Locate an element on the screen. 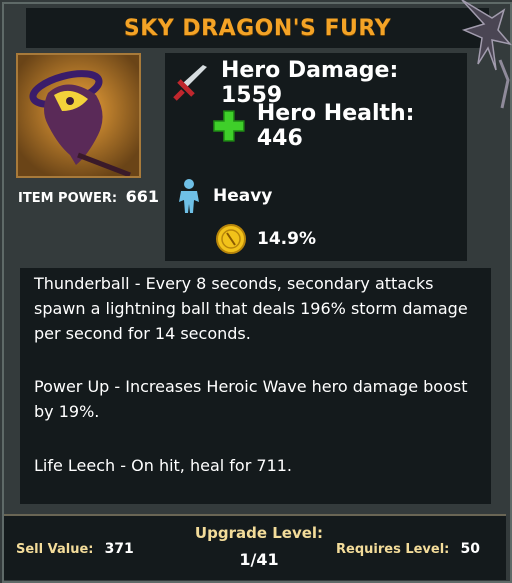 The image size is (512, 583). requires-level: Requires Level: 50 is located at coordinates (408, 547).